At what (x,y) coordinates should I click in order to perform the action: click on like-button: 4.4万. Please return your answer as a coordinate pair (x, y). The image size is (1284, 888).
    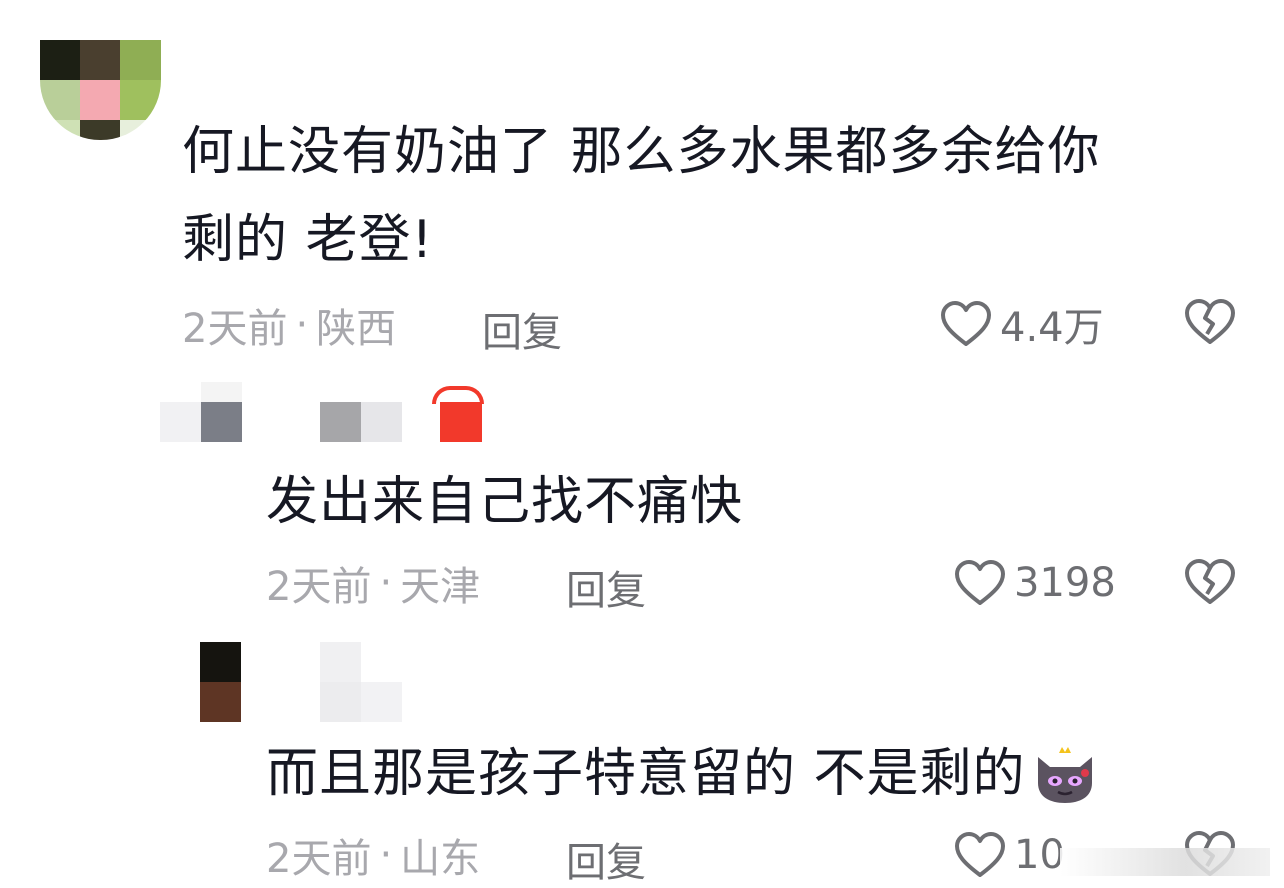
    Looking at the image, I should click on (1022, 324).